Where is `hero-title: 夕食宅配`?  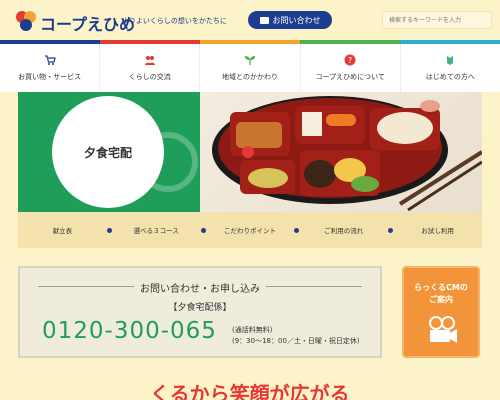 hero-title: 夕食宅配 is located at coordinates (108, 152).